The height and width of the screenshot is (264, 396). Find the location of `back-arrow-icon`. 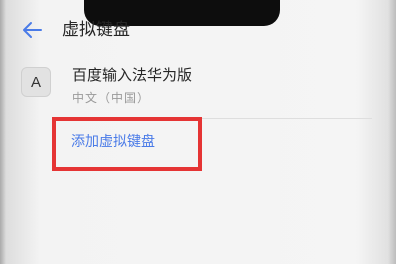

back-arrow-icon is located at coordinates (32, 30).